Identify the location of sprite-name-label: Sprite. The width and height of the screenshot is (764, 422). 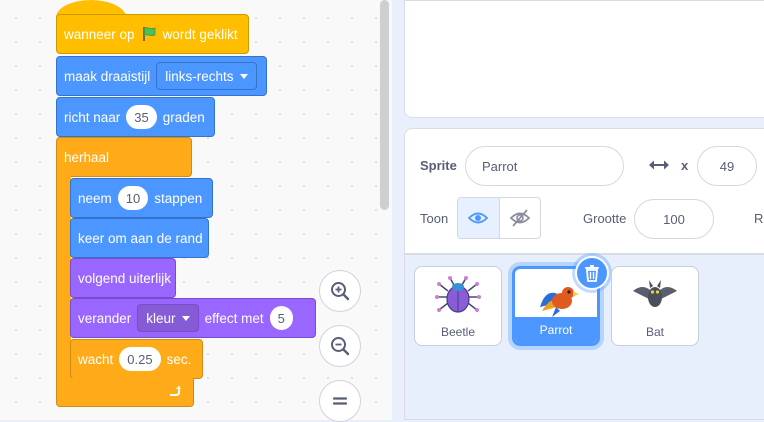
(438, 165).